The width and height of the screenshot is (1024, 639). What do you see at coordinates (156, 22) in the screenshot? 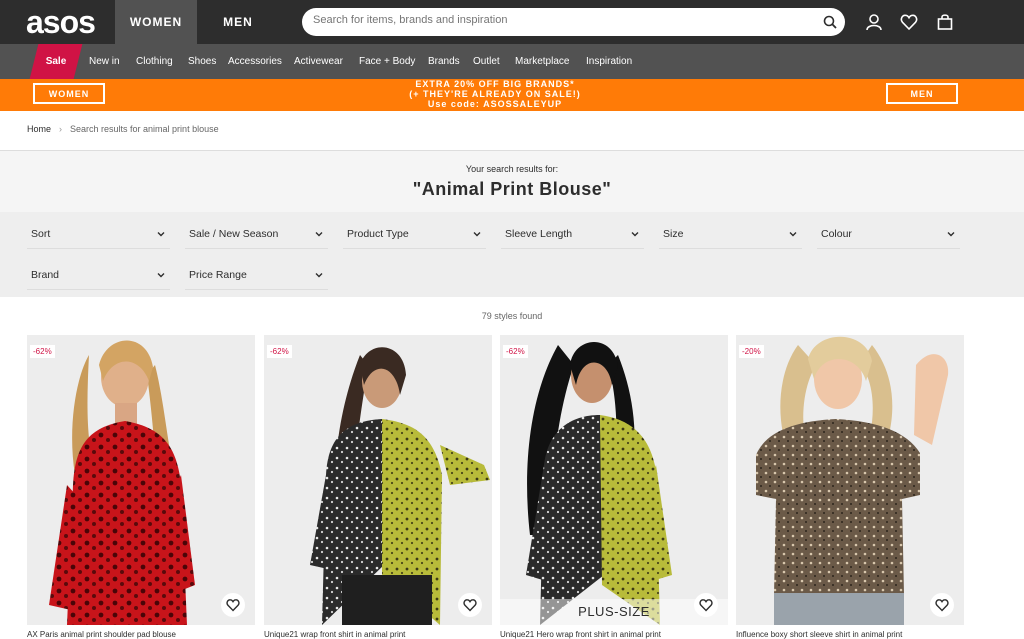
I see `tab-women: WOMEN` at bounding box center [156, 22].